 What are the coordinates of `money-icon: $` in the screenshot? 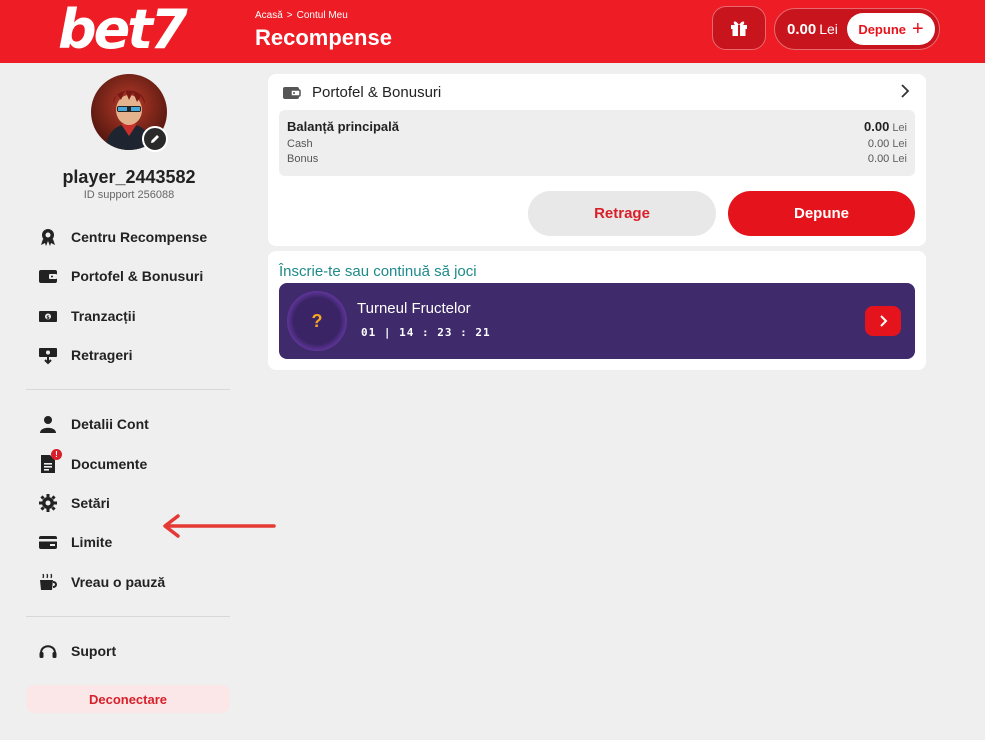 It's located at (48, 316).